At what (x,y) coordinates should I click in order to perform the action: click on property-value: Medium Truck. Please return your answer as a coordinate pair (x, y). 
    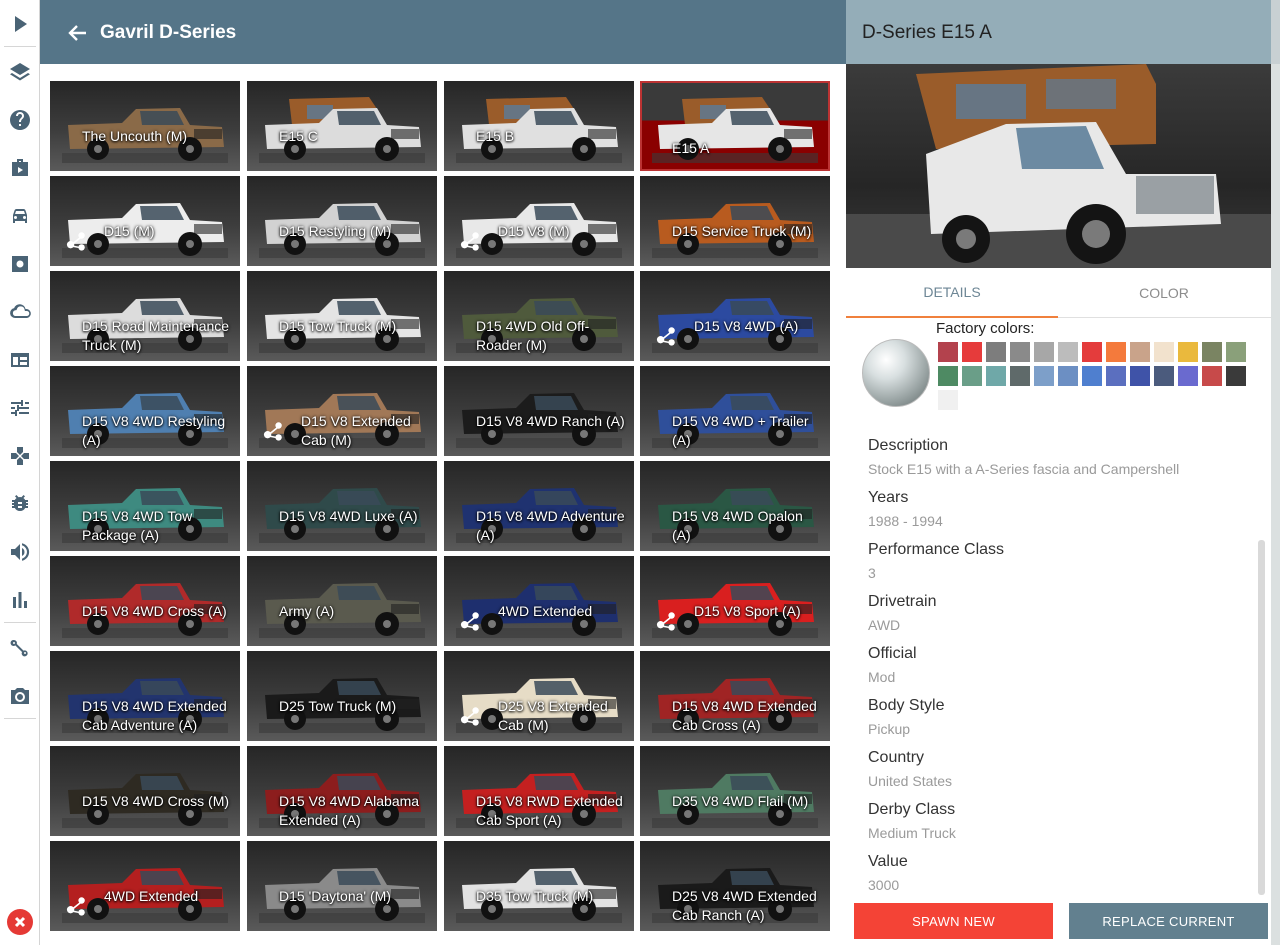
    Looking at the image, I should click on (912, 833).